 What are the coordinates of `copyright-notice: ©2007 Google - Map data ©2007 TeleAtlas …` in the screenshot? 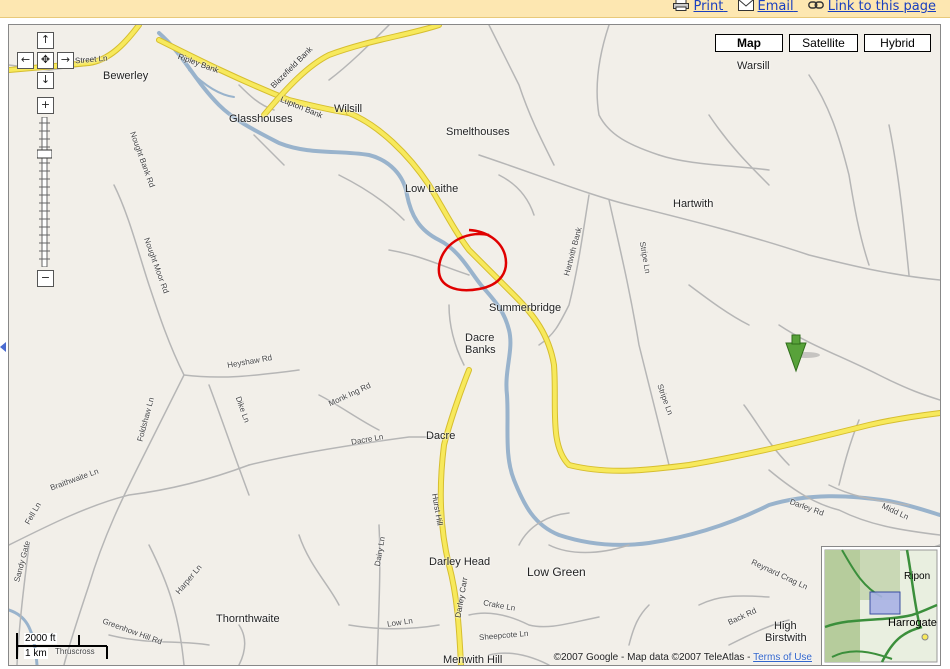 It's located at (683, 657).